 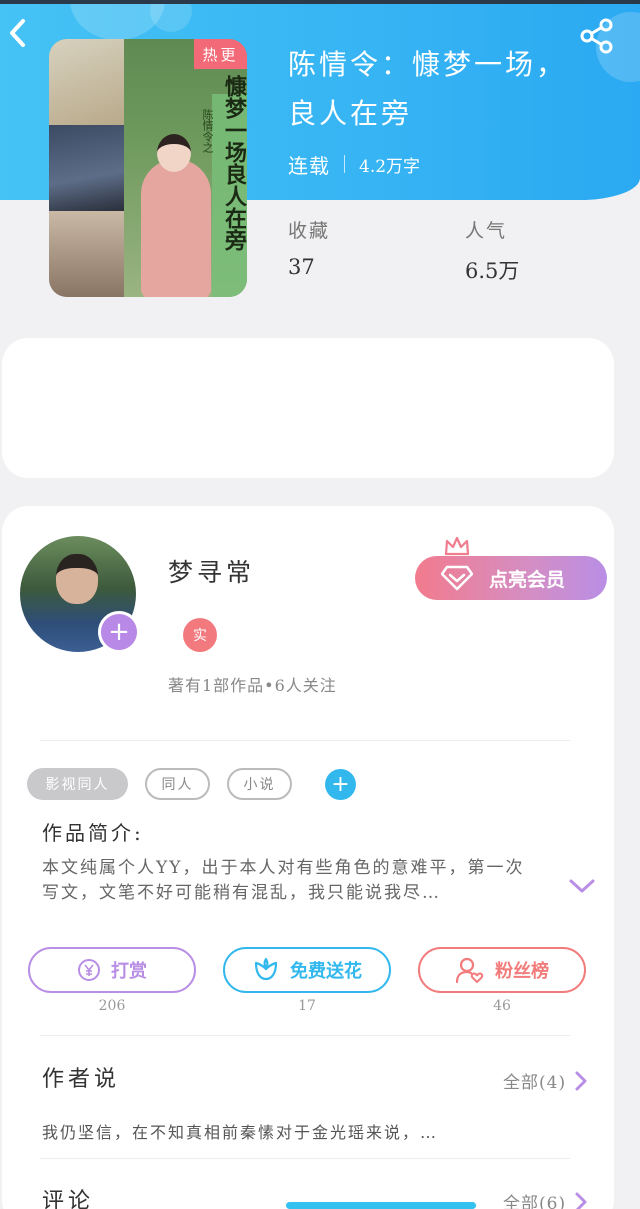 I want to click on user-heart-icon, so click(x=469, y=970).